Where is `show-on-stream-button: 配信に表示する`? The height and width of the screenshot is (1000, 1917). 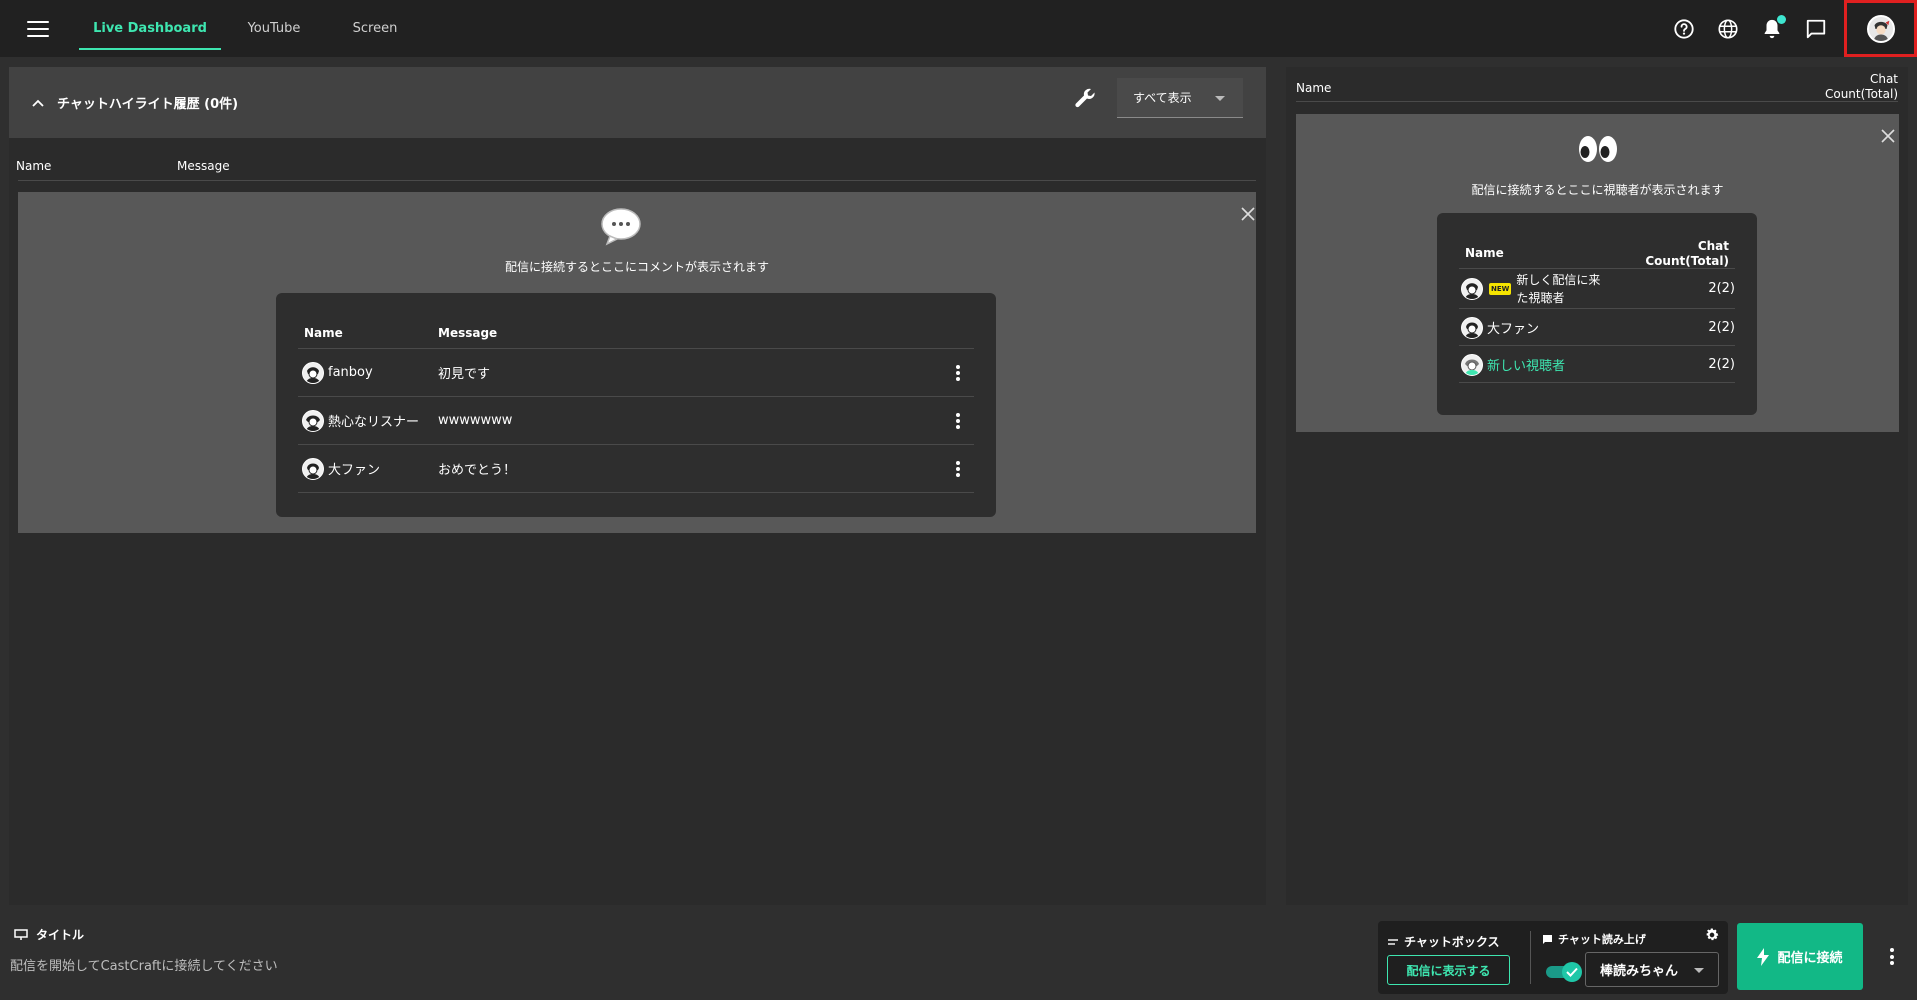
show-on-stream-button: 配信に表示する is located at coordinates (1448, 970).